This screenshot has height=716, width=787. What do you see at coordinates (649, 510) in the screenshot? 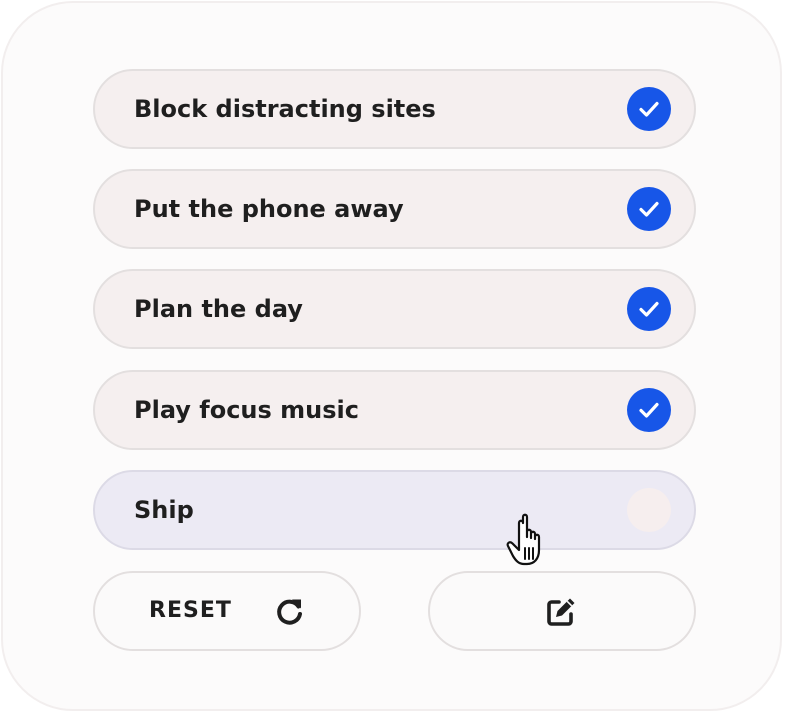
I see `unchecked-circle-icon` at bounding box center [649, 510].